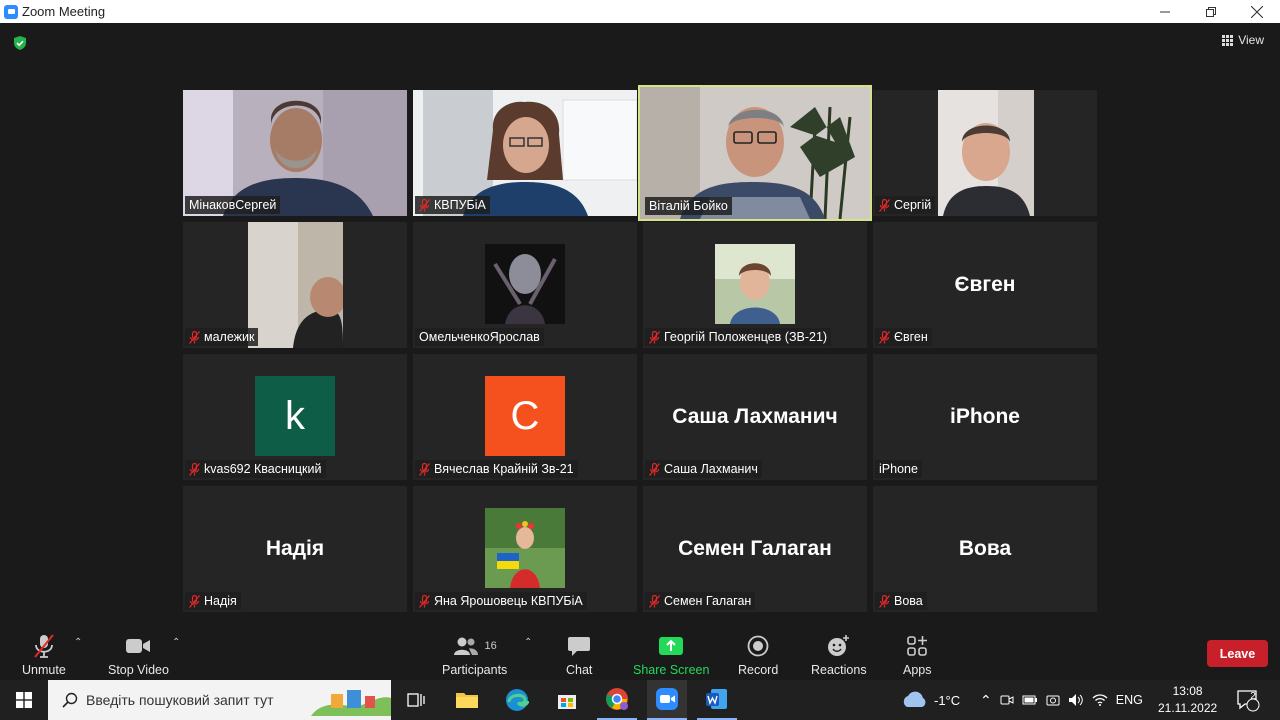 The height and width of the screenshot is (720, 1280). I want to click on participant-tile: iPhone iPhone, so click(985, 417).